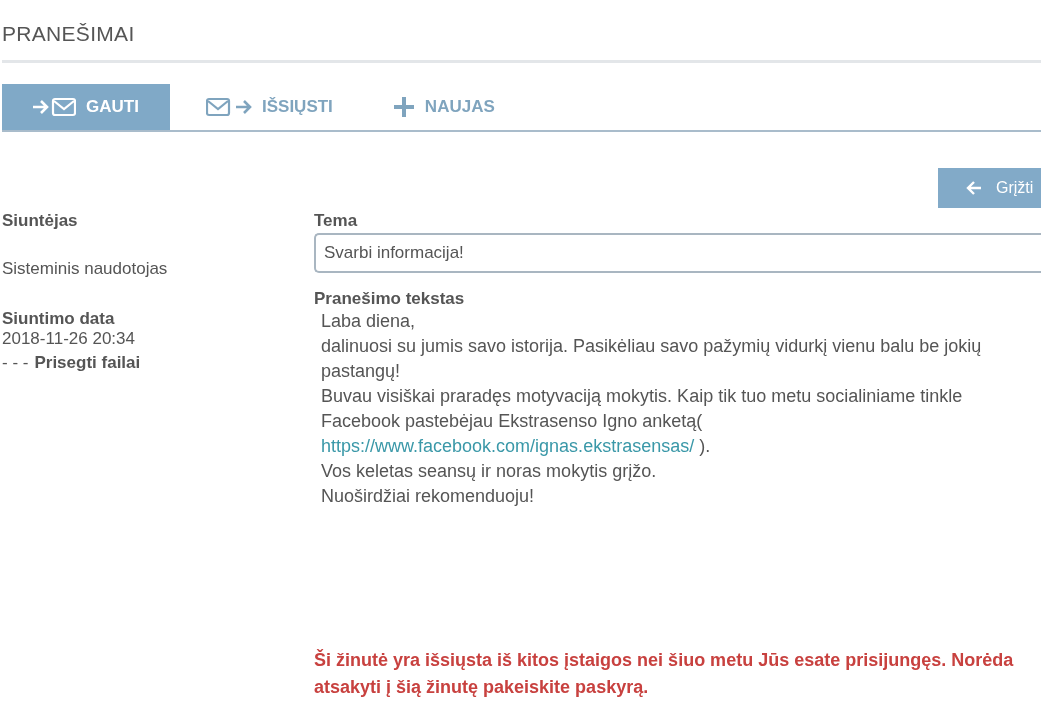  I want to click on field-label: Siuntimo data, so click(59, 319).